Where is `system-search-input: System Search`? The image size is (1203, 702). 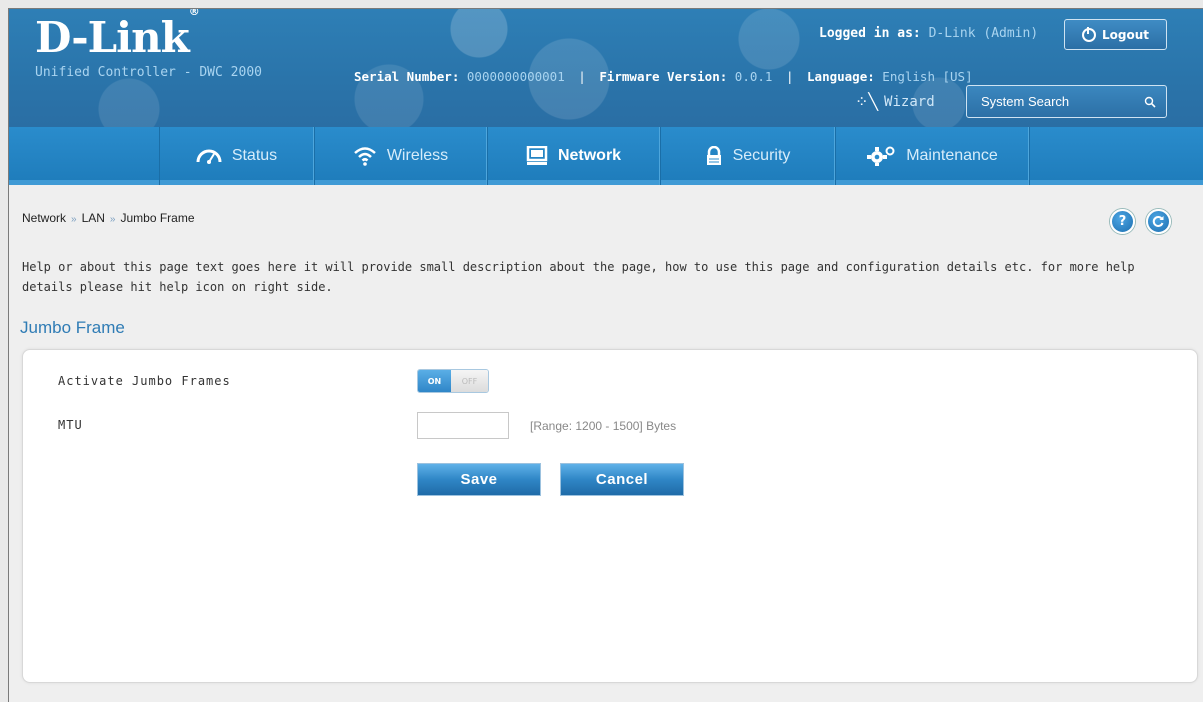 system-search-input: System Search is located at coordinates (1066, 101).